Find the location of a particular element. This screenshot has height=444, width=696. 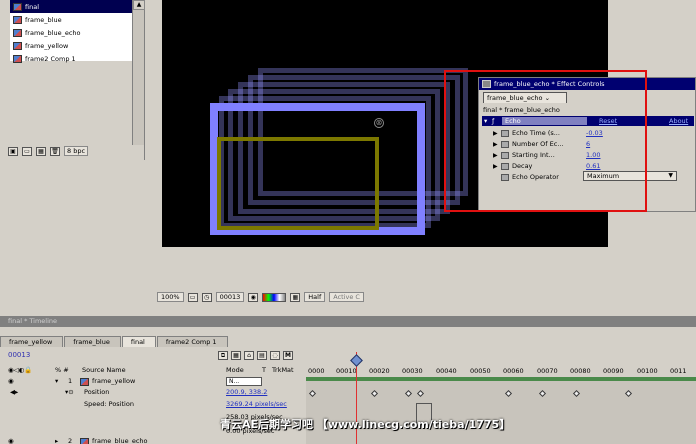

effect-target-label: final * frame_blue_echo is located at coordinates (521, 110).